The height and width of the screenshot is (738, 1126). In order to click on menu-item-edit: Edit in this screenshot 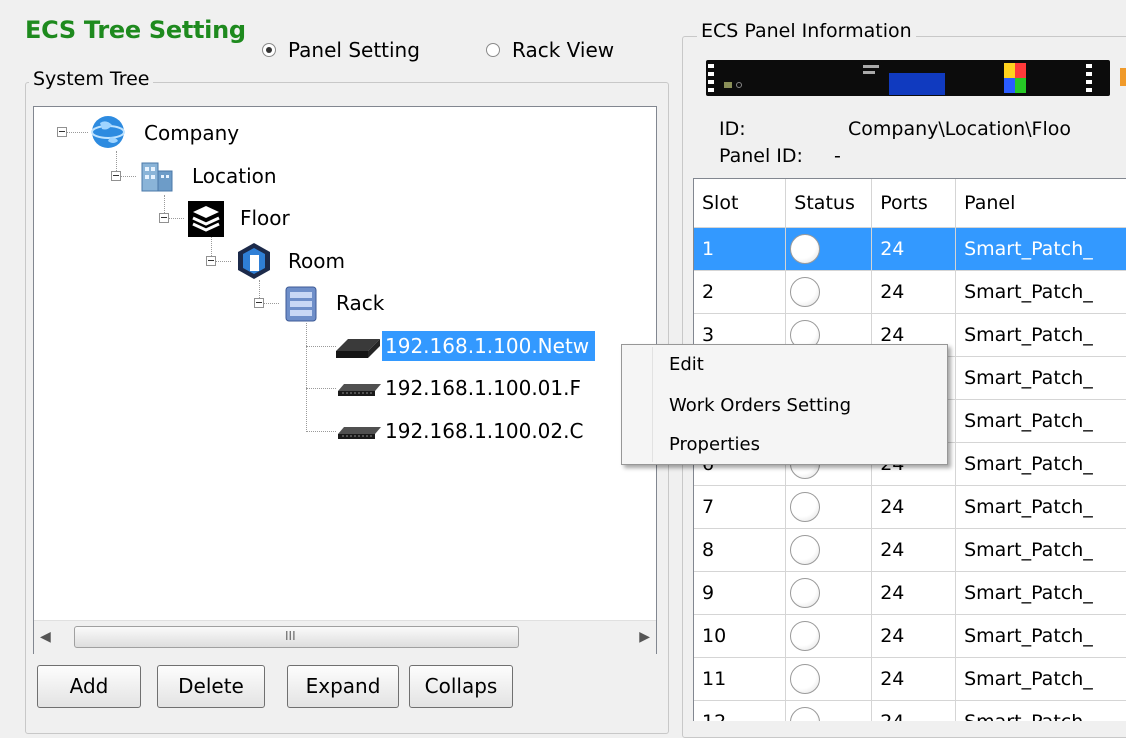, I will do `click(686, 364)`.